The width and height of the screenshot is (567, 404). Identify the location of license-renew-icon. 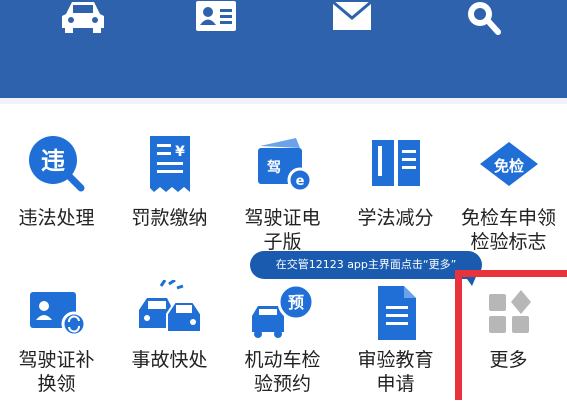
(57, 312).